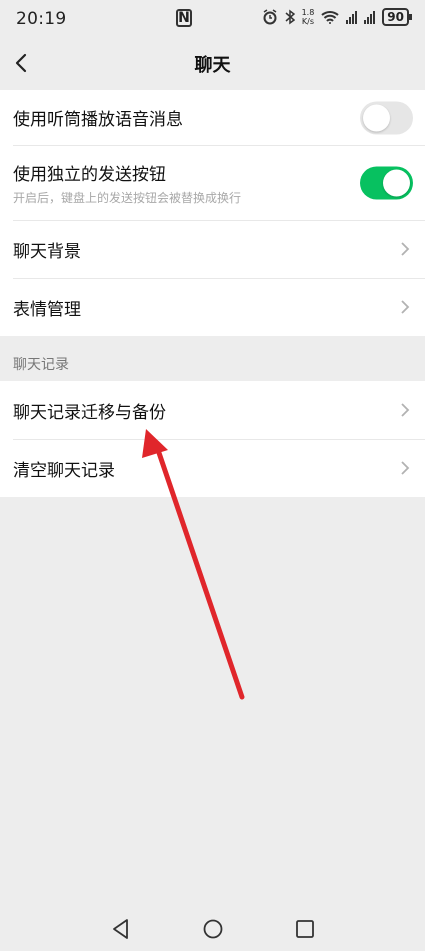  Describe the element at coordinates (41, 19) in the screenshot. I see `status-time: 20:19` at that location.